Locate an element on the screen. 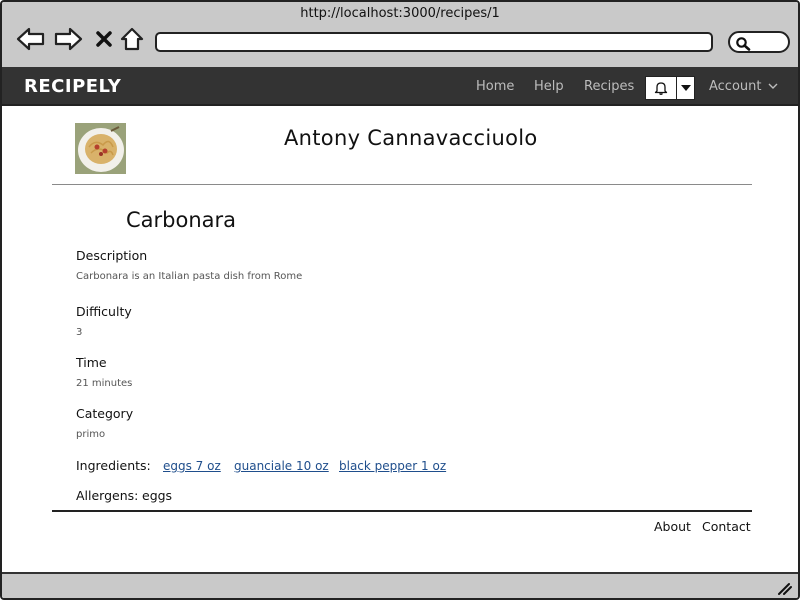 Image resolution: width=800 pixels, height=600 pixels. recipe-title: Carbonara is located at coordinates (181, 220).